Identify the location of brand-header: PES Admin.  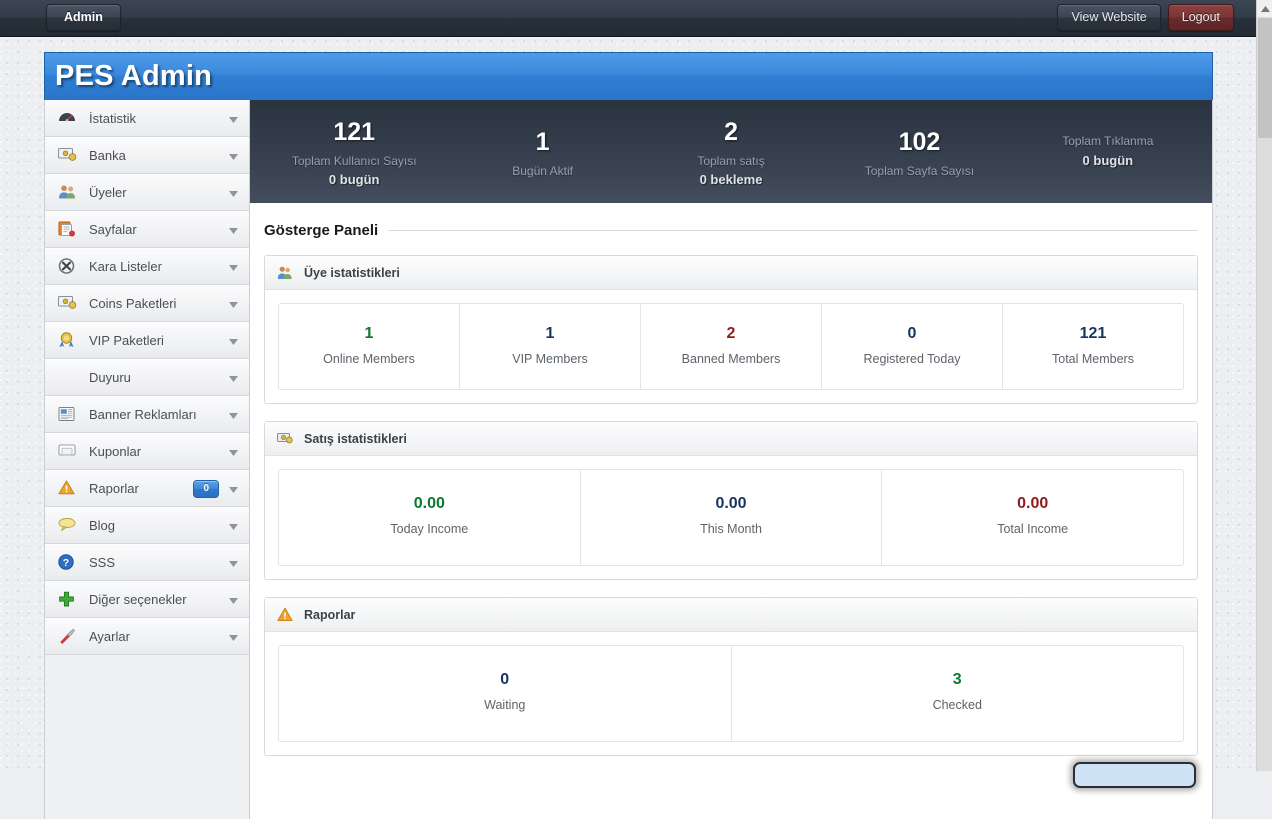
(628, 76).